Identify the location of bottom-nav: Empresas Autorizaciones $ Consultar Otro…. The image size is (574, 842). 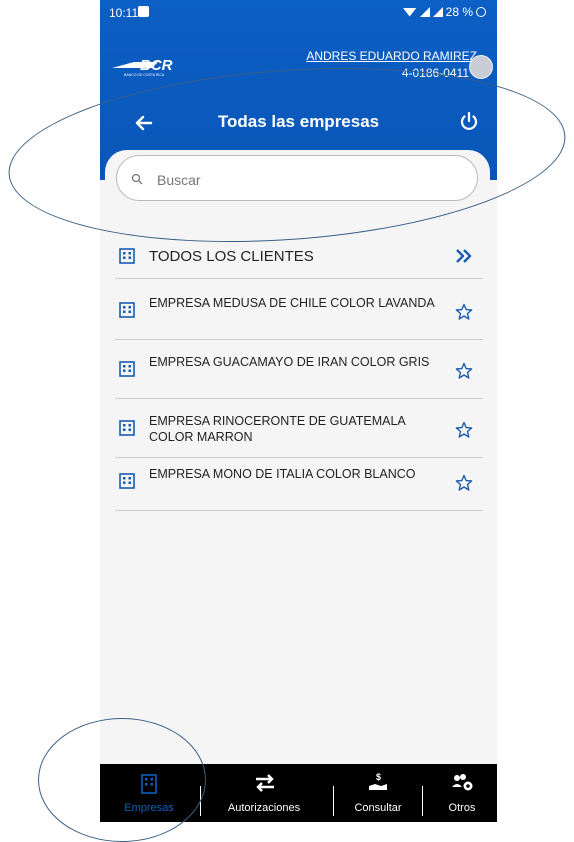
(298, 793).